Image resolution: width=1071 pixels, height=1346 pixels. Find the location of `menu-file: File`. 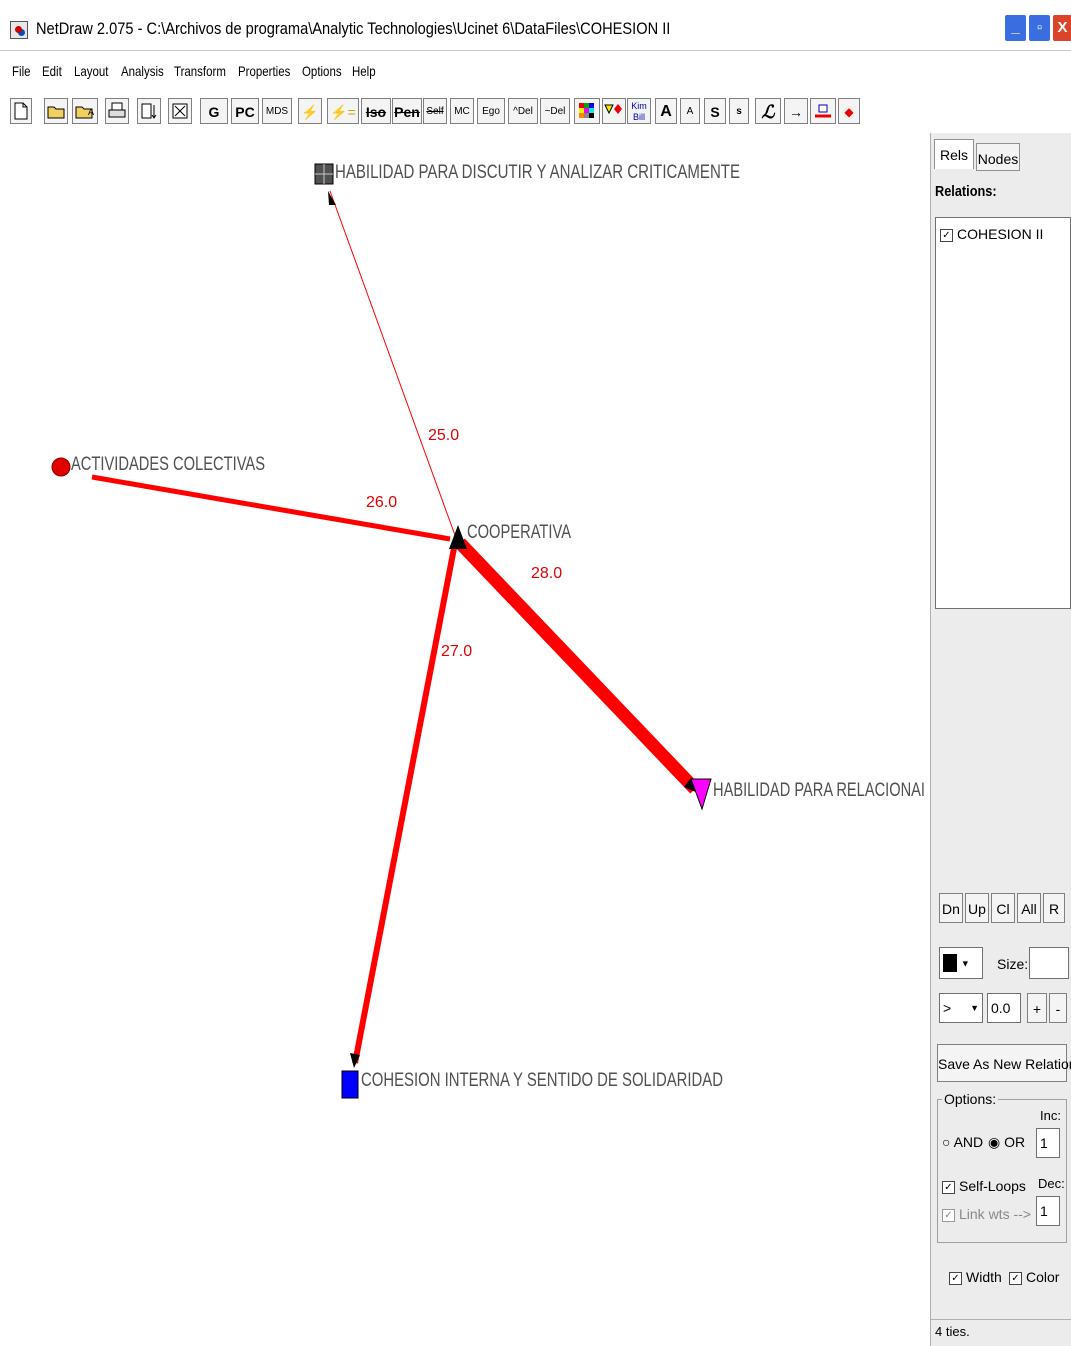

menu-file: File is located at coordinates (21, 71).